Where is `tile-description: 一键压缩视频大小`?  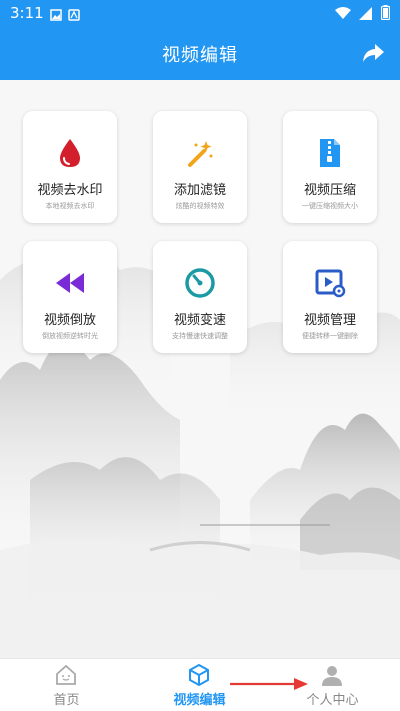
tile-description: 一键压缩视频大小 is located at coordinates (330, 206).